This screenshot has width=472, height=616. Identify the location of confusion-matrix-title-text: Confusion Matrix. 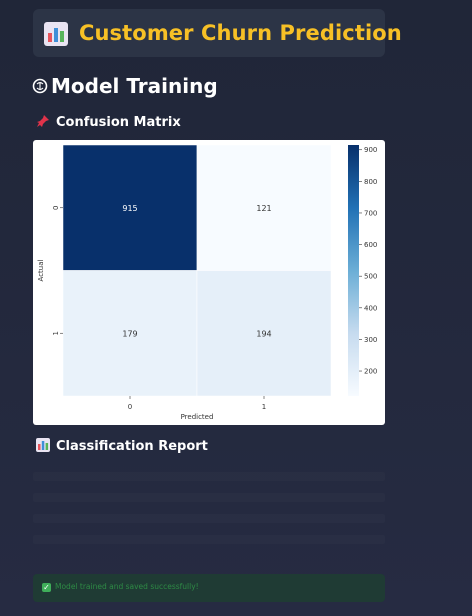
(118, 122).